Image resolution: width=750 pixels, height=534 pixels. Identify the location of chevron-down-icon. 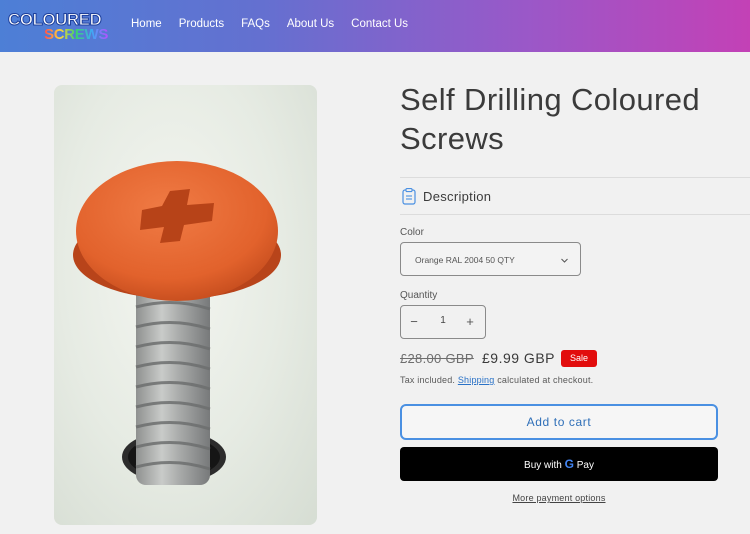
(564, 260).